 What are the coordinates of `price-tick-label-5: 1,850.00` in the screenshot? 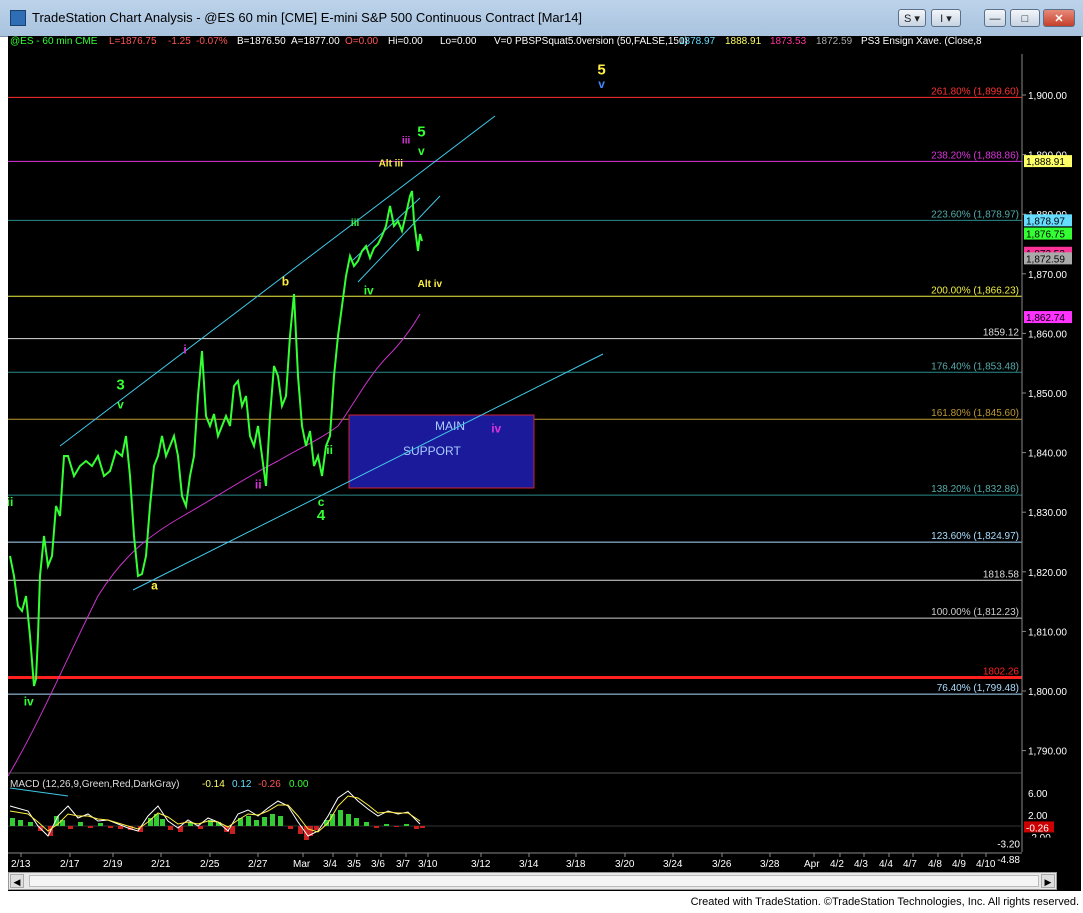 It's located at (1047, 394).